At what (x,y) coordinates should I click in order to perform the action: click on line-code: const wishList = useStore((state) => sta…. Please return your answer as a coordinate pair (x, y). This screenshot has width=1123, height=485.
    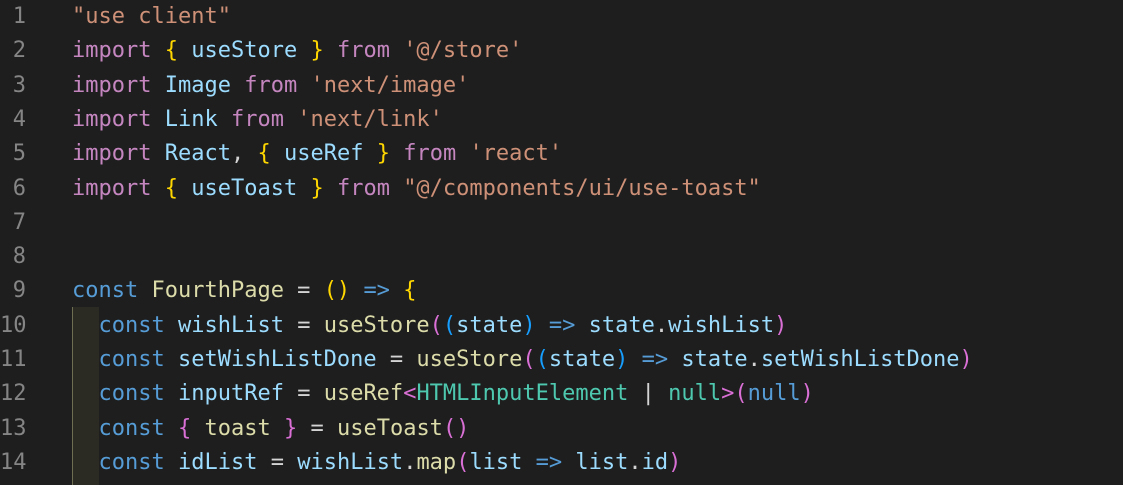
    Looking at the image, I should click on (430, 326).